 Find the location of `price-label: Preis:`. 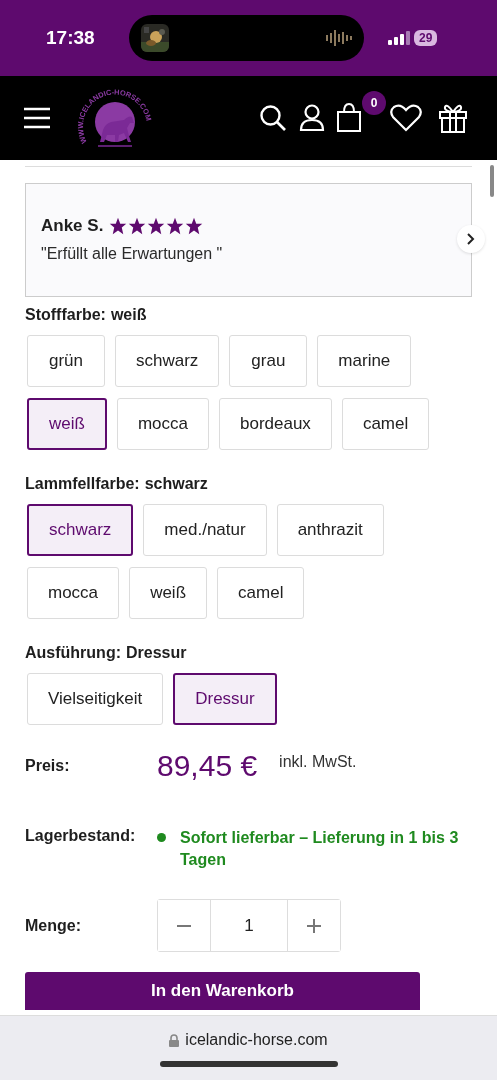

price-label: Preis: is located at coordinates (48, 766).